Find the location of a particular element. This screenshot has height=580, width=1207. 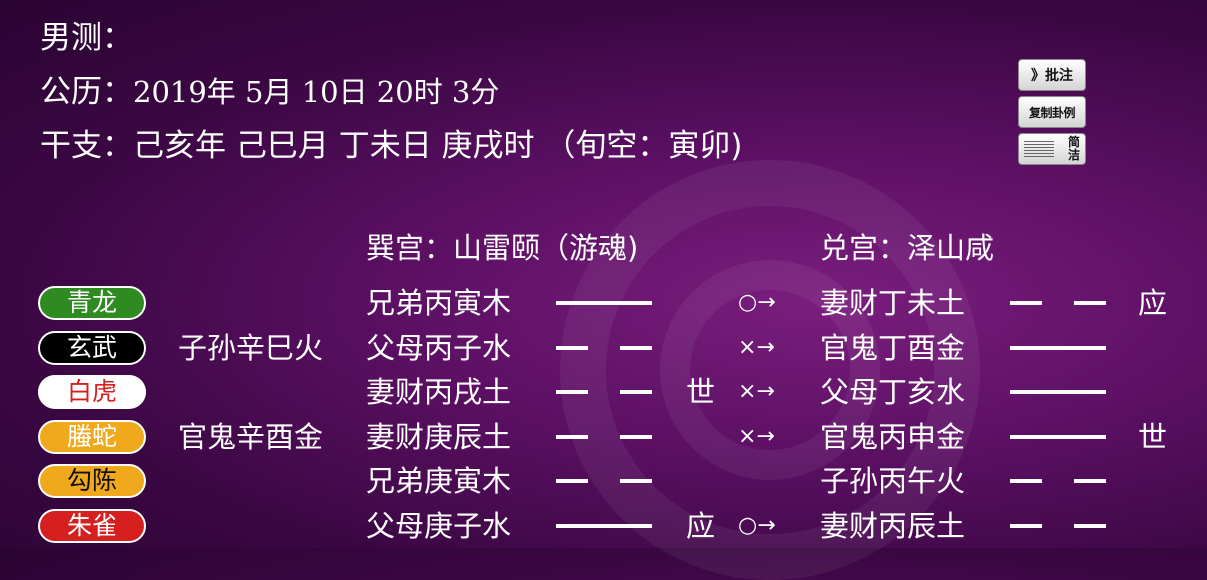

hexagram-line-row: 玄武 子孙辛巳火 父母丙子水 ×→ 官鬼丁酉金 is located at coordinates (603, 348).